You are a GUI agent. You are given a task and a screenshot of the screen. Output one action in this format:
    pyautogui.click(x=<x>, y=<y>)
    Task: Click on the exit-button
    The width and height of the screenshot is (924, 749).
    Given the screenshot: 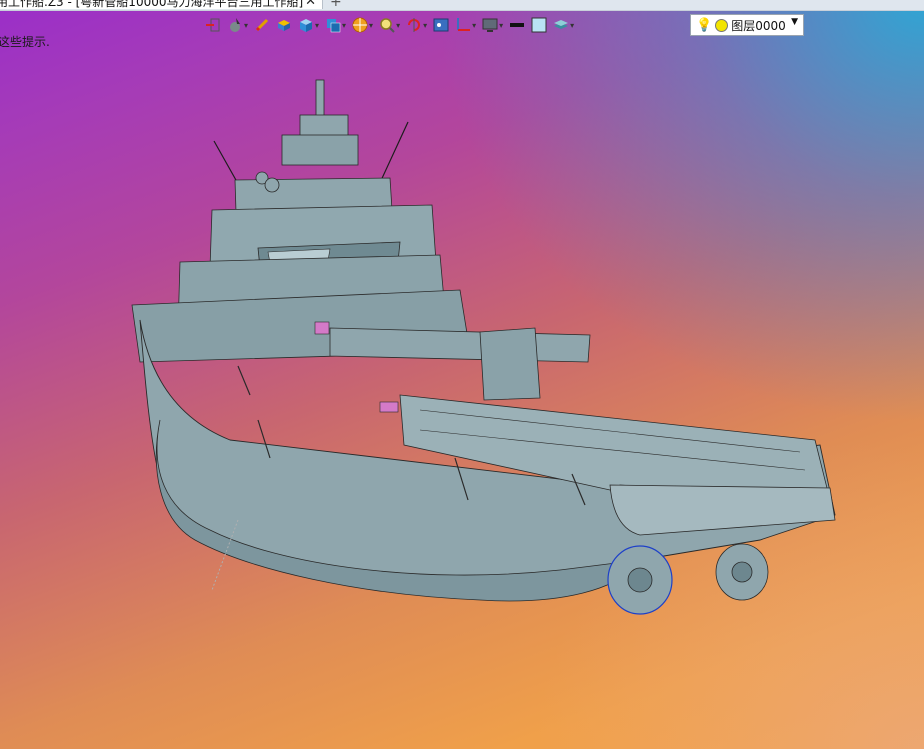 What is the action you would take?
    pyautogui.click(x=213, y=25)
    